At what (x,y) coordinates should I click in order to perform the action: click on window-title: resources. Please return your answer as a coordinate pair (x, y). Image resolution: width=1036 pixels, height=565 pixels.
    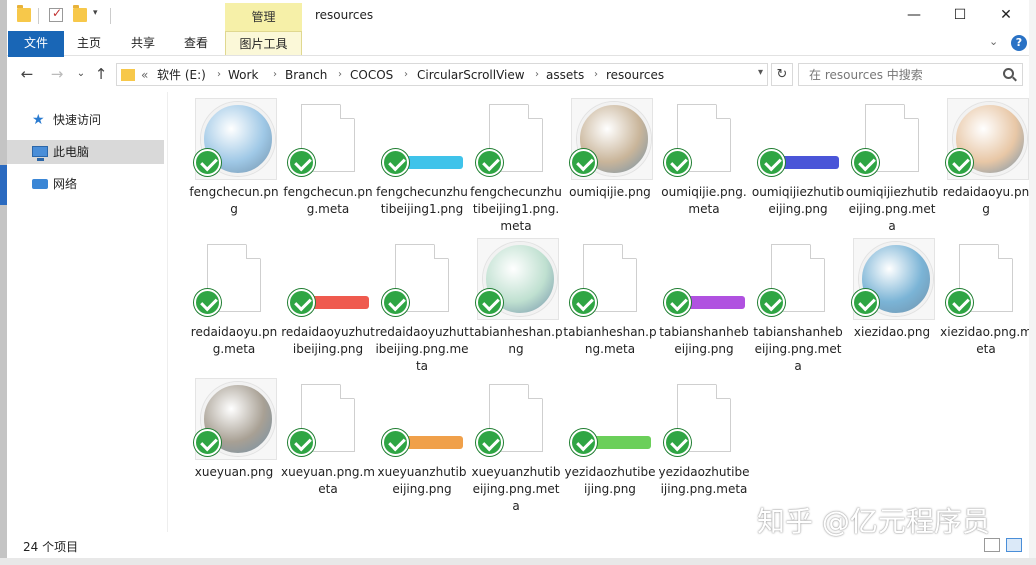
    Looking at the image, I should click on (344, 15).